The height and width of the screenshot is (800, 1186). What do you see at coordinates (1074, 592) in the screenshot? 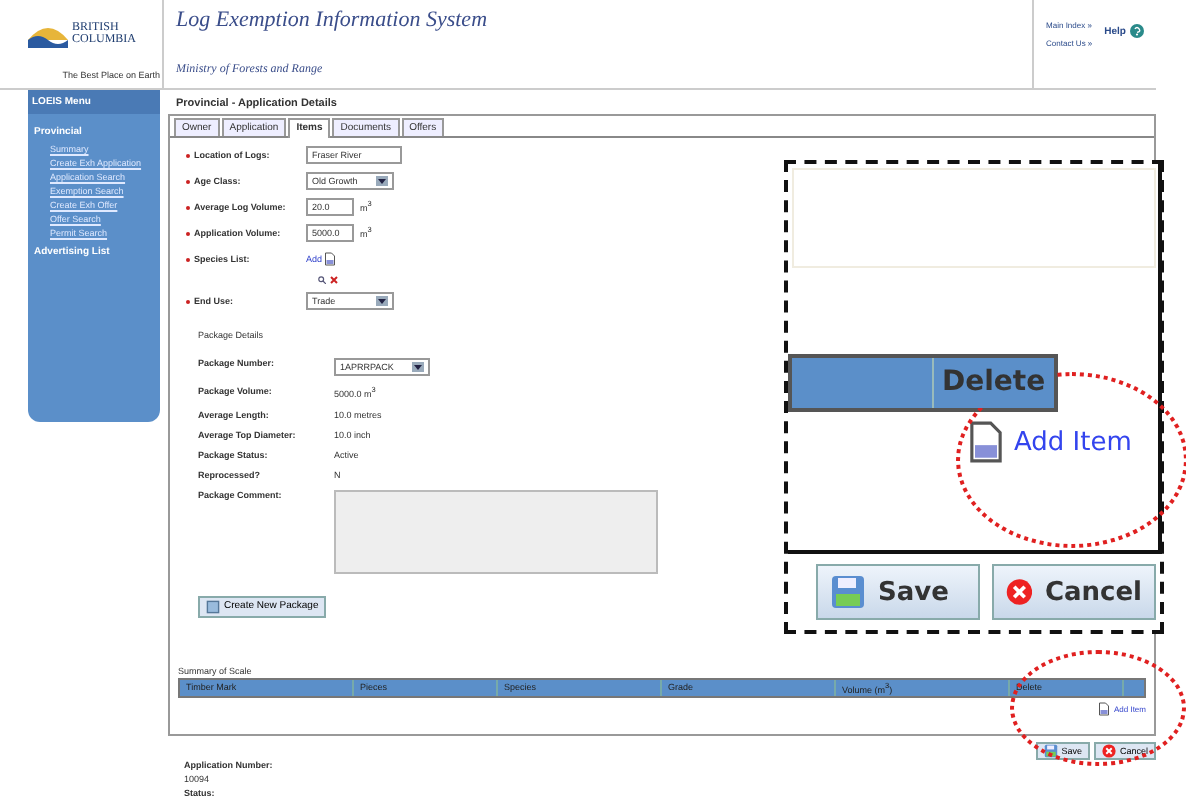
I see `action-button: Cancel` at bounding box center [1074, 592].